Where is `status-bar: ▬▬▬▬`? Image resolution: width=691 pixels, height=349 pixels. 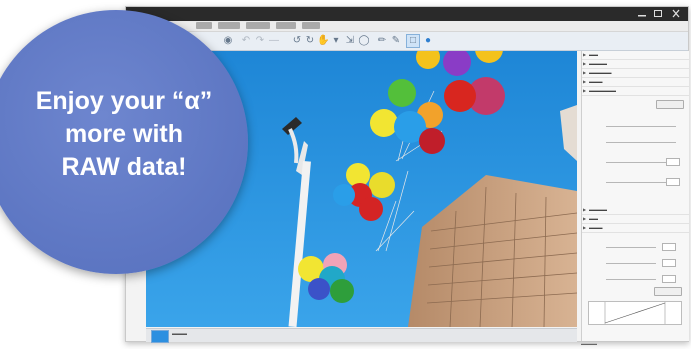 status-bar: ▬▬▬▬ is located at coordinates (589, 343).